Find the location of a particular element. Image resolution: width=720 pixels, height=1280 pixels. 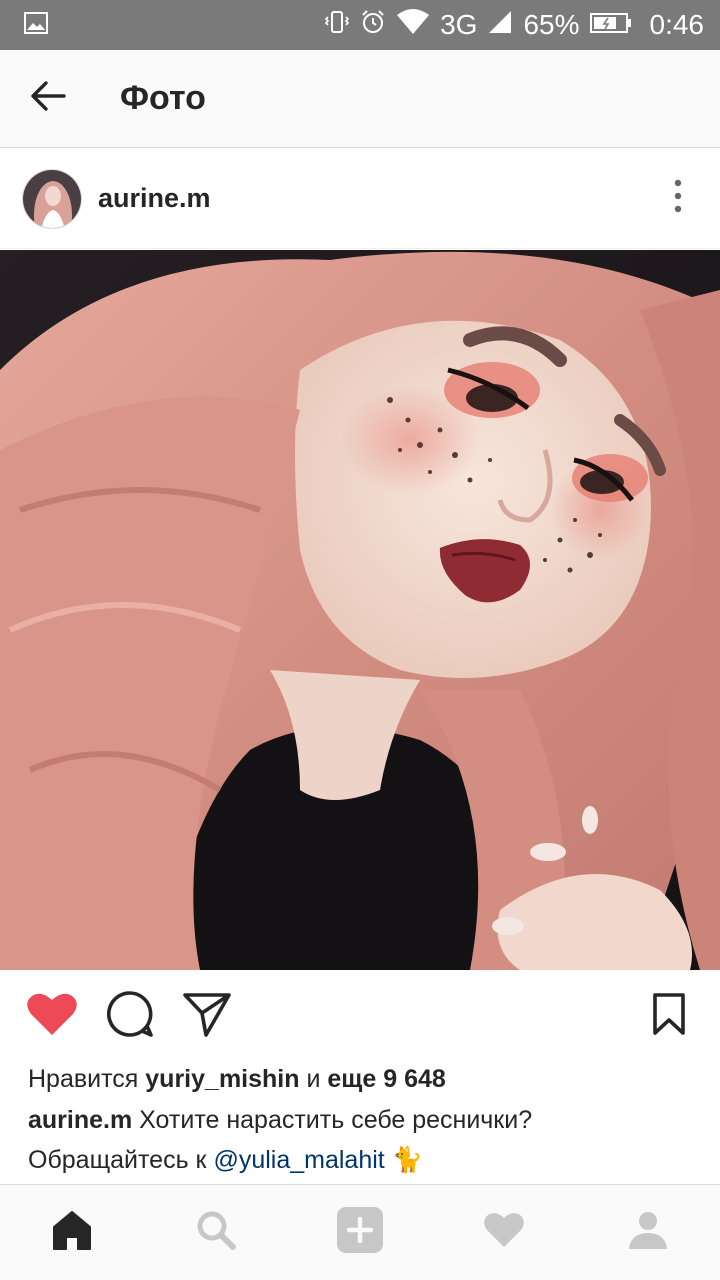

caption-text-line1: Хотите нарастить себе реснички? is located at coordinates (336, 1120).